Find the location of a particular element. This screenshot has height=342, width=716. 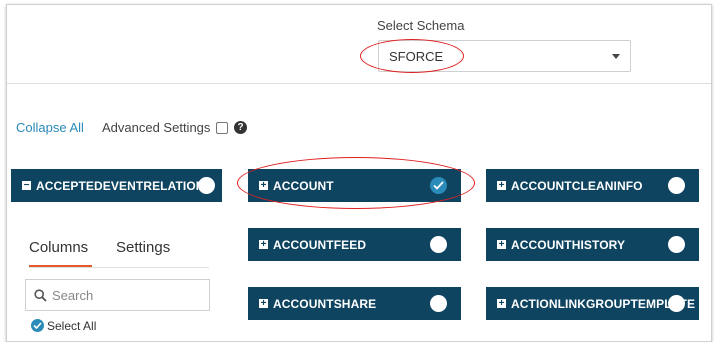

column-search-box is located at coordinates (117, 295).